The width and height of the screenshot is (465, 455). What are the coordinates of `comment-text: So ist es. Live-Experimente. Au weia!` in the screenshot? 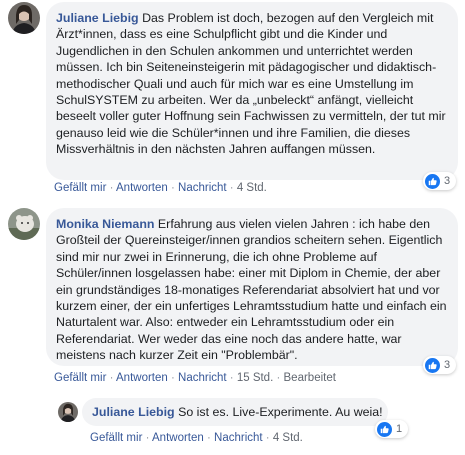 It's located at (280, 412).